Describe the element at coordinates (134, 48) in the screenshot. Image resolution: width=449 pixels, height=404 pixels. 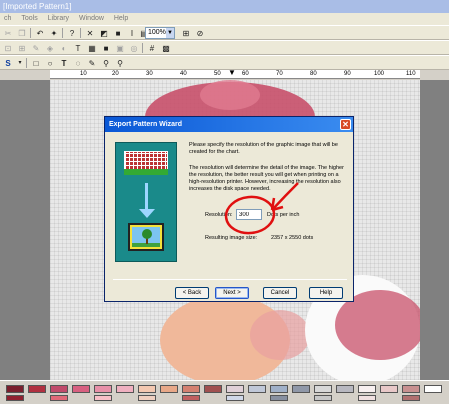
I see `knot-icon: ◎` at that location.